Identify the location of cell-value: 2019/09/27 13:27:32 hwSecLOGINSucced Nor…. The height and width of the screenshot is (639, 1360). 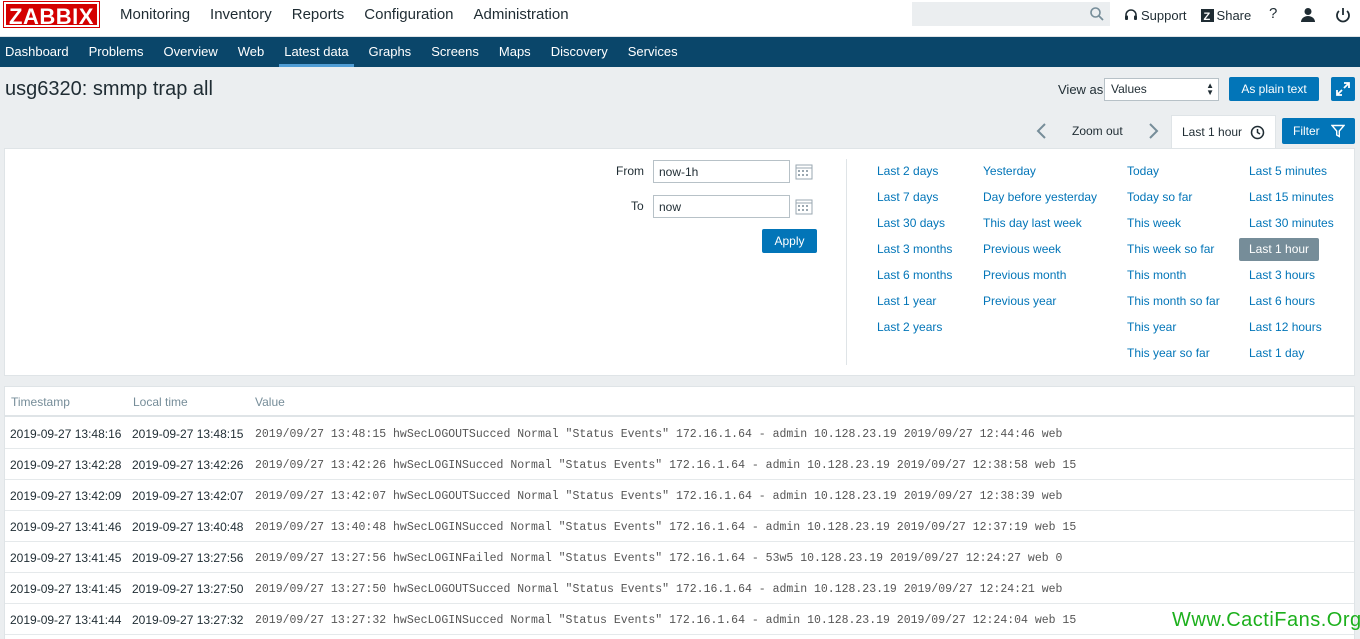
(666, 620).